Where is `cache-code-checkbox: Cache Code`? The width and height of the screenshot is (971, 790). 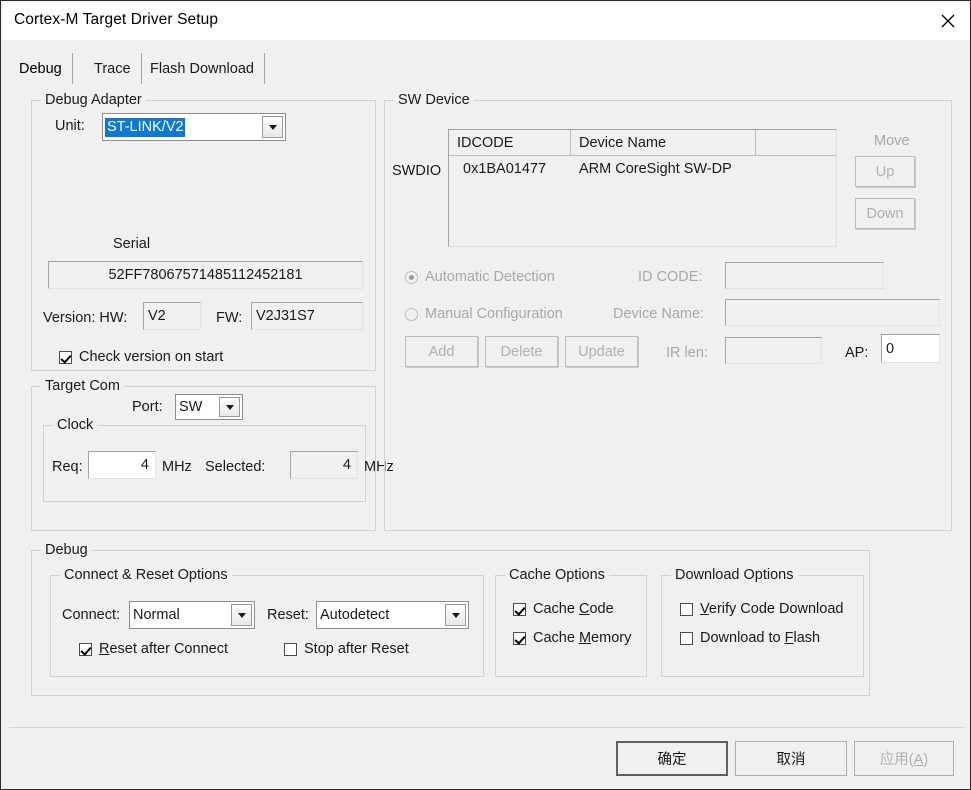 cache-code-checkbox: Cache Code is located at coordinates (563, 609).